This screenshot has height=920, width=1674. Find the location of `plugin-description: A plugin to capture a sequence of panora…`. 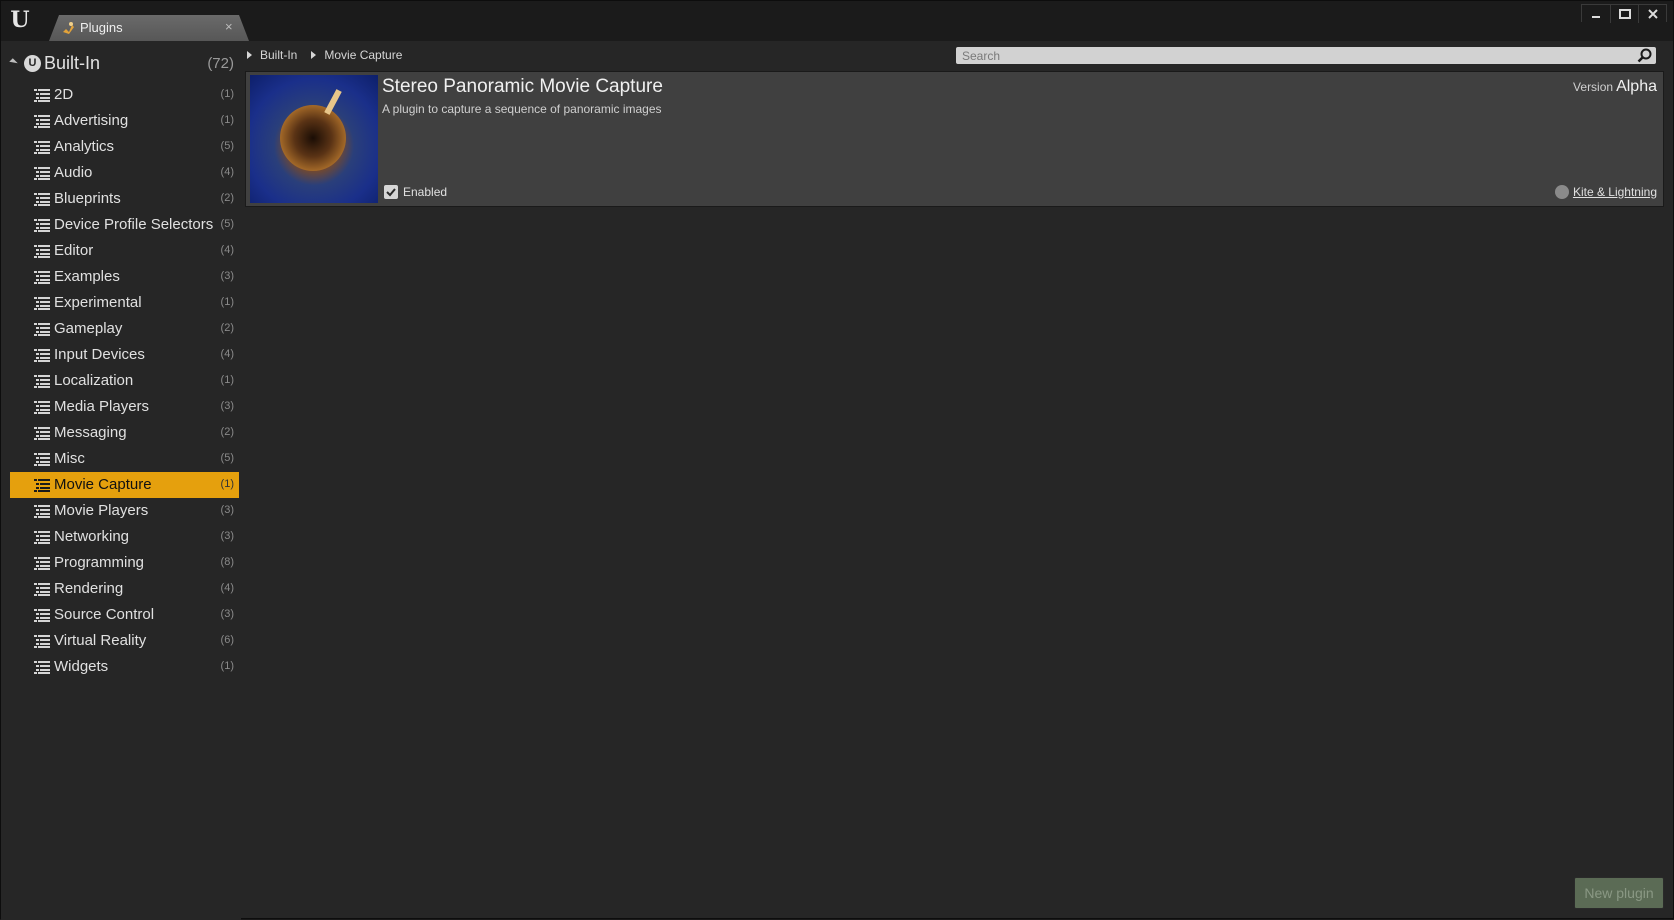

plugin-description: A plugin to capture a sequence of panora… is located at coordinates (522, 109).